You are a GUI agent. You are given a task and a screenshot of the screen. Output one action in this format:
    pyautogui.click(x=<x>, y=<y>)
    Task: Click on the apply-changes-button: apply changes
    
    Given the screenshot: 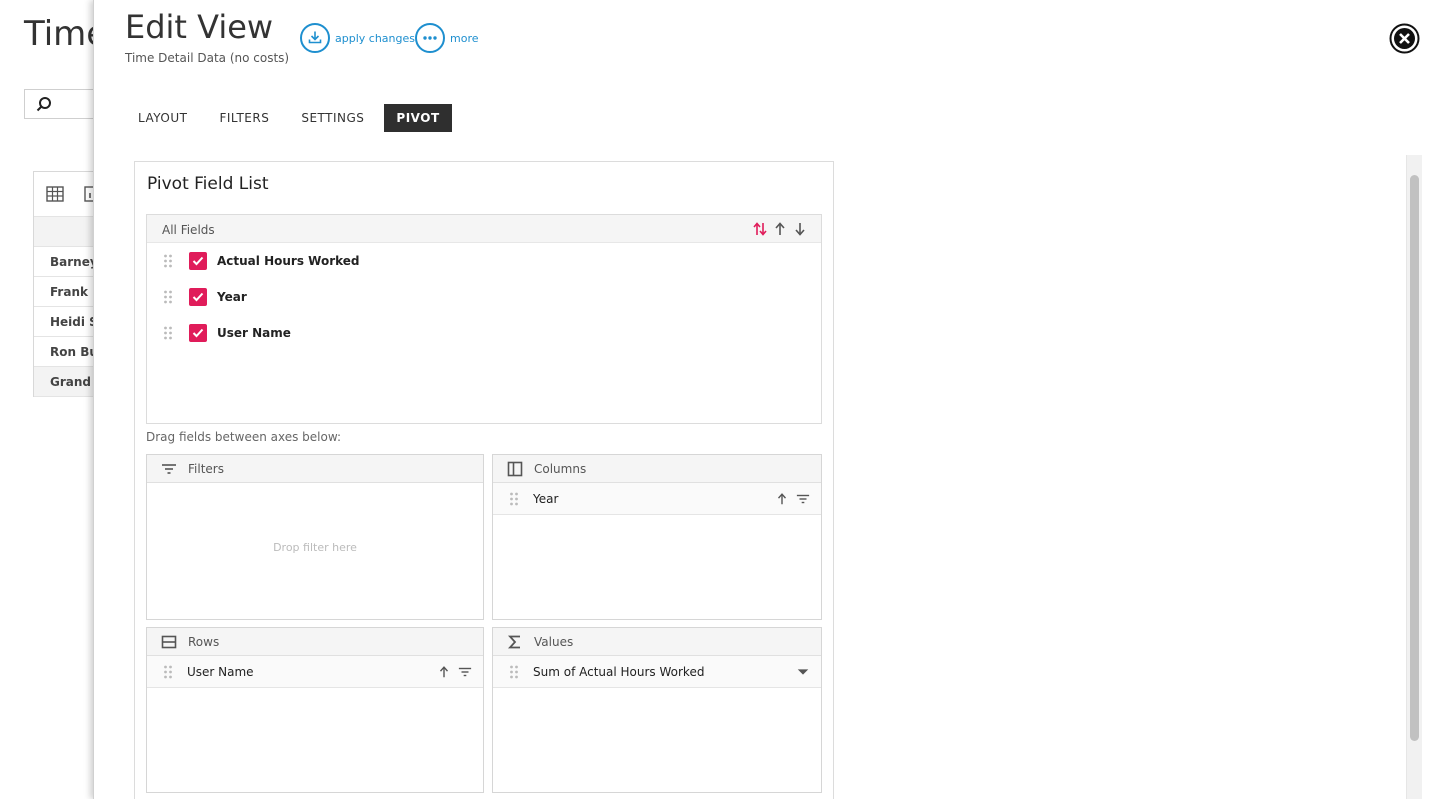 What is the action you would take?
    pyautogui.click(x=357, y=38)
    